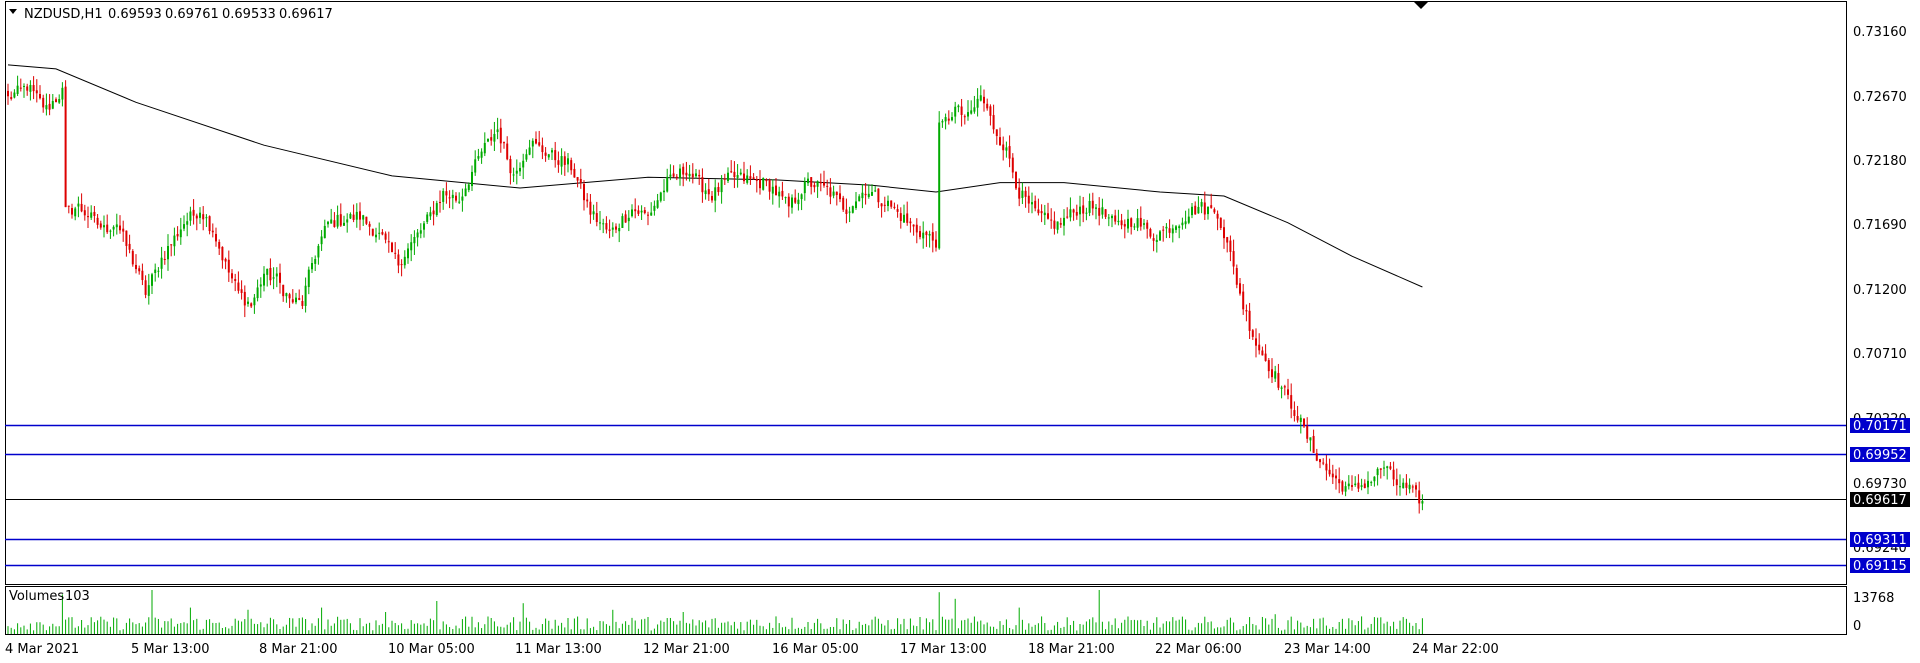 This screenshot has width=1920, height=663. I want to click on collapse-triangle-icon, so click(13, 11).